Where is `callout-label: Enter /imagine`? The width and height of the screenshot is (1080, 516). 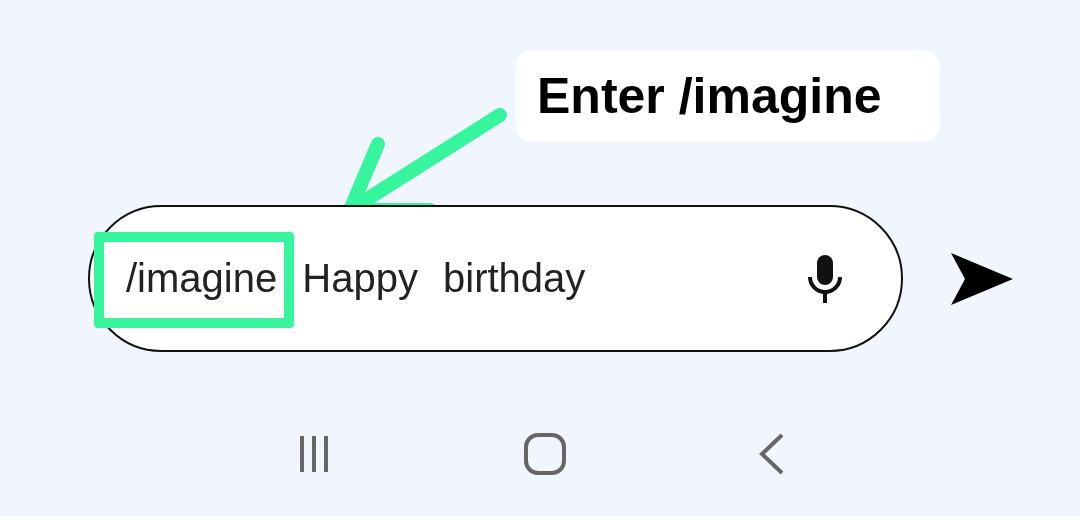
callout-label: Enter /imagine is located at coordinates (727, 96).